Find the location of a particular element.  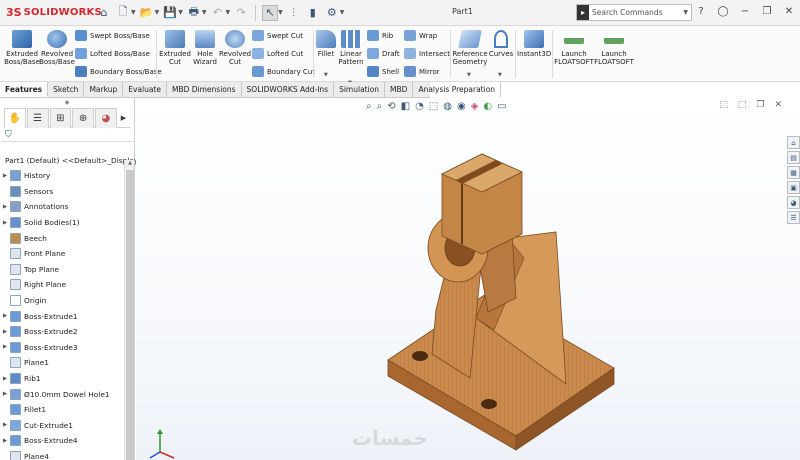

home-icon: ⌂ is located at coordinates (104, 13).